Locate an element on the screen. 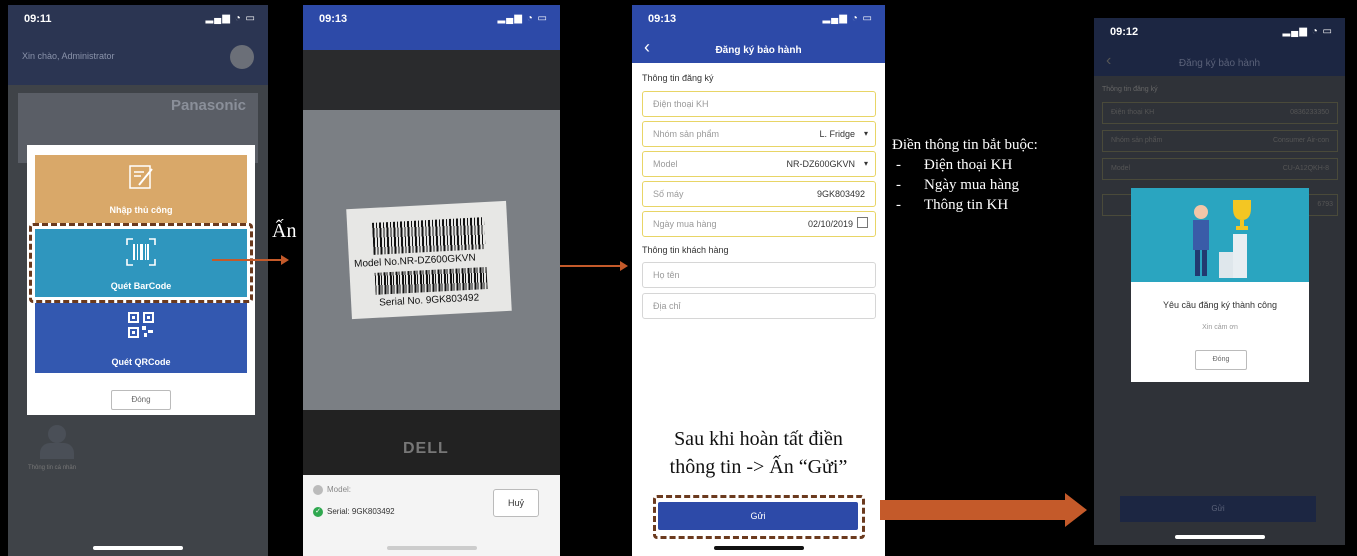 Image resolution: width=1357 pixels, height=556 pixels. arrow-to-success is located at coordinates (972, 510).